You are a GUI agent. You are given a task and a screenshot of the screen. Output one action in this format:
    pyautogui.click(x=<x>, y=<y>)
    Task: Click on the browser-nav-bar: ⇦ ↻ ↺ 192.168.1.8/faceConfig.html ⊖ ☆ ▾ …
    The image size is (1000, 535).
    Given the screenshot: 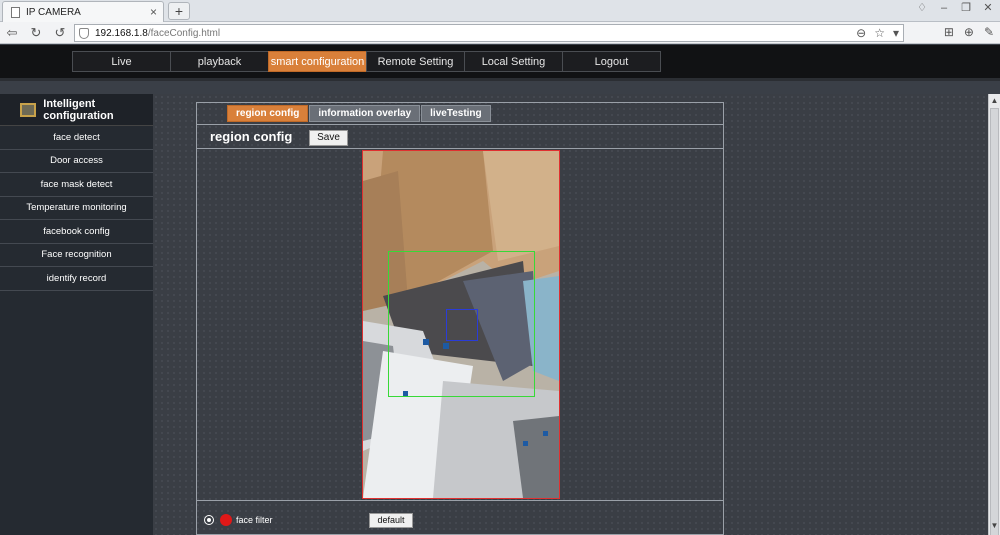 What is the action you would take?
    pyautogui.click(x=500, y=33)
    